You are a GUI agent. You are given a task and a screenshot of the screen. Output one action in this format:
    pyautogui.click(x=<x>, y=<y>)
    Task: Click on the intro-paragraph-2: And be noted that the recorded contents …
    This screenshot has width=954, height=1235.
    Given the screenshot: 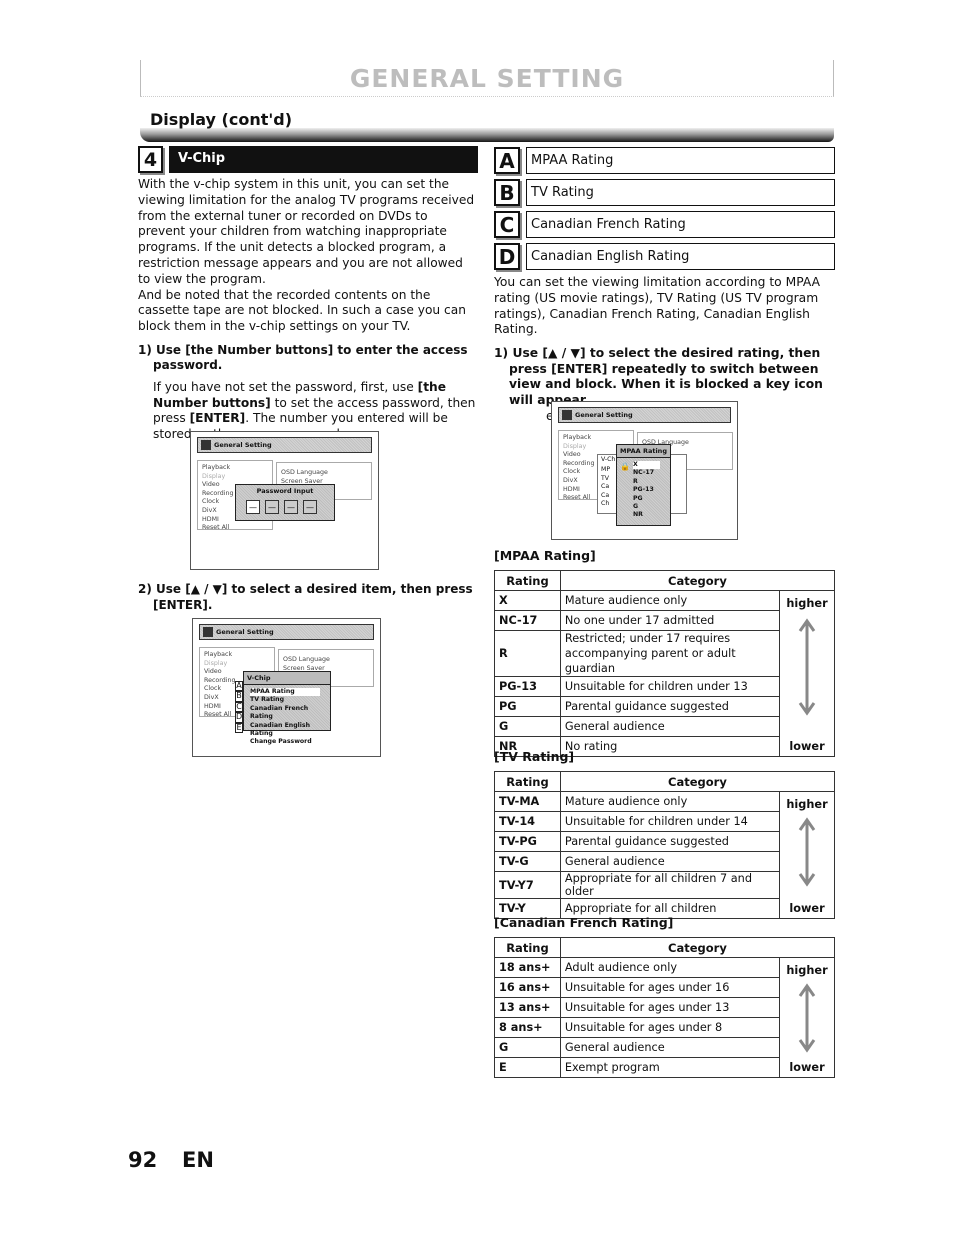 What is the action you would take?
    pyautogui.click(x=302, y=310)
    